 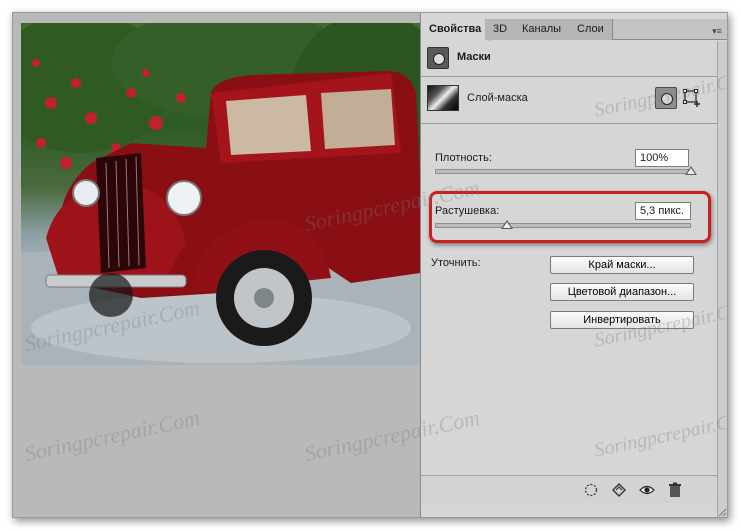 What do you see at coordinates (467, 211) in the screenshot?
I see `feather-label: Растушевка:` at bounding box center [467, 211].